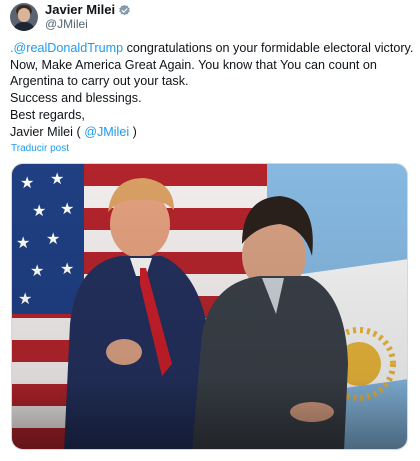 Image resolution: width=420 pixels, height=461 pixels. Describe the element at coordinates (133, 131) in the screenshot. I see `signature-close: )` at that location.